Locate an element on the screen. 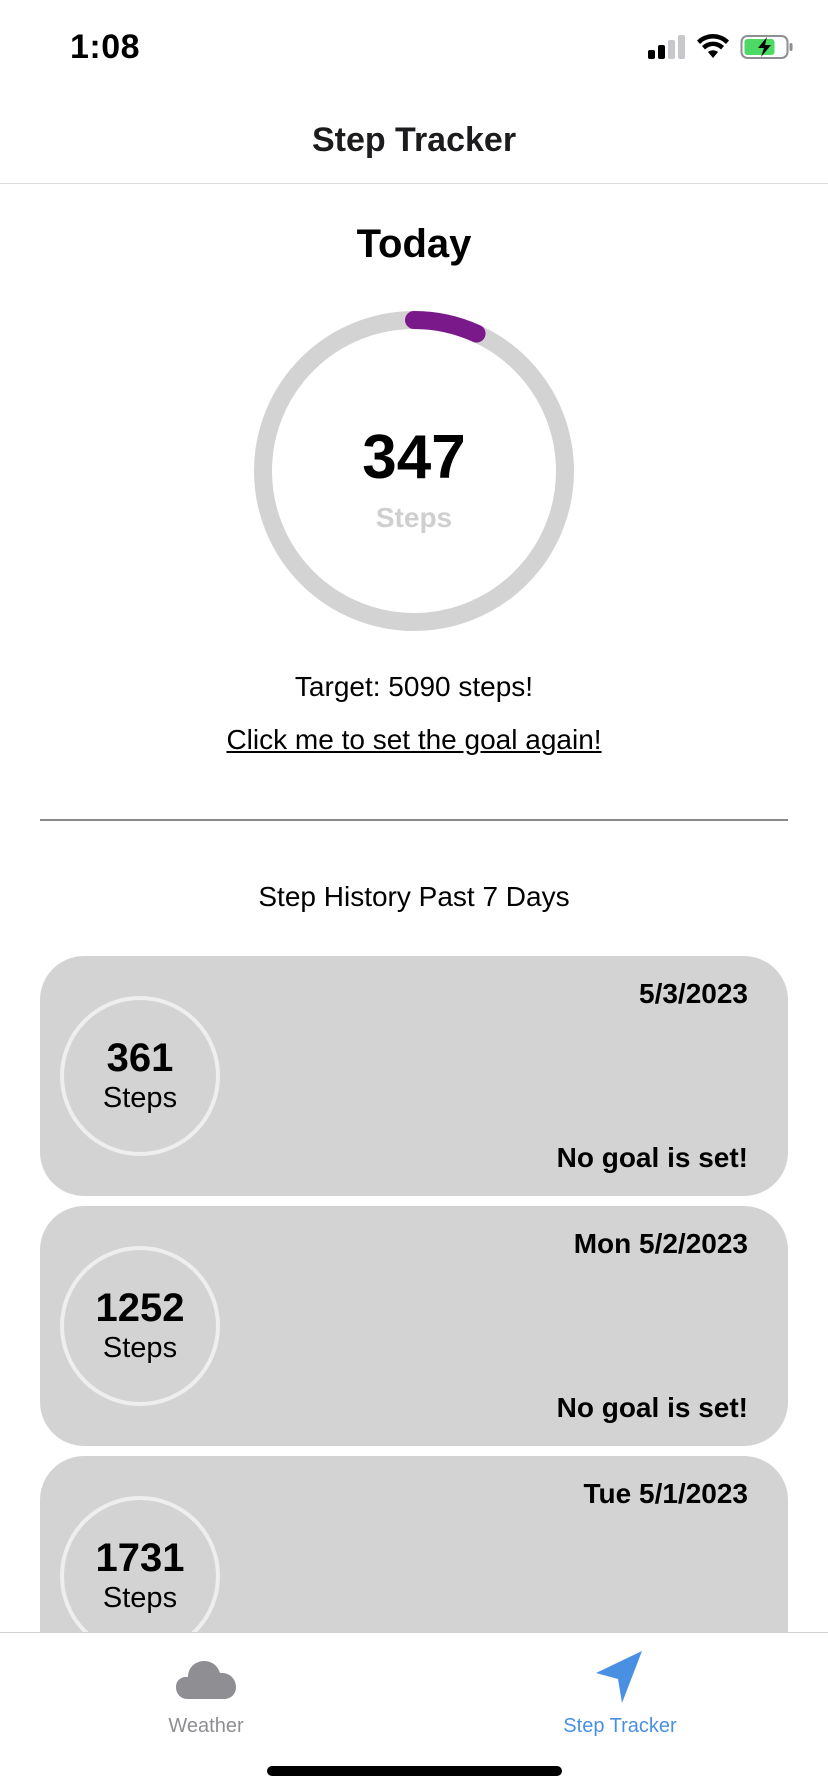 The image size is (828, 1792). today-step-count: 347 is located at coordinates (414, 457).